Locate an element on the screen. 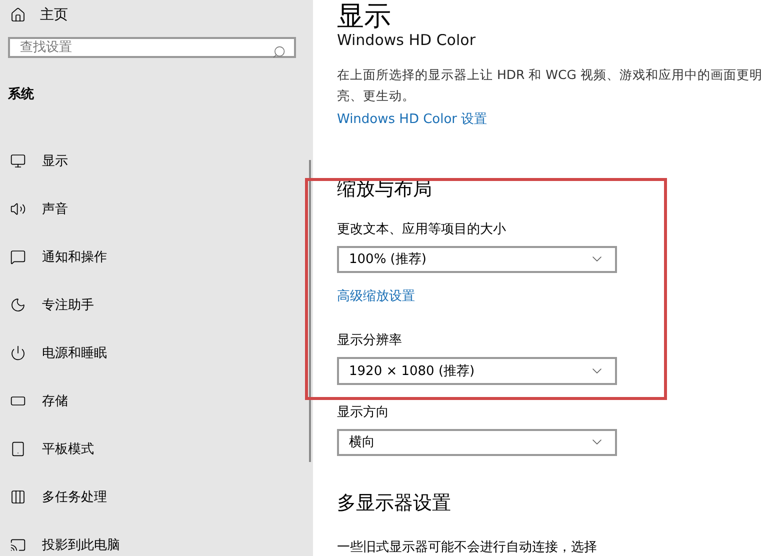 This screenshot has height=556, width=761. field-label: 显示方向 is located at coordinates (363, 413).